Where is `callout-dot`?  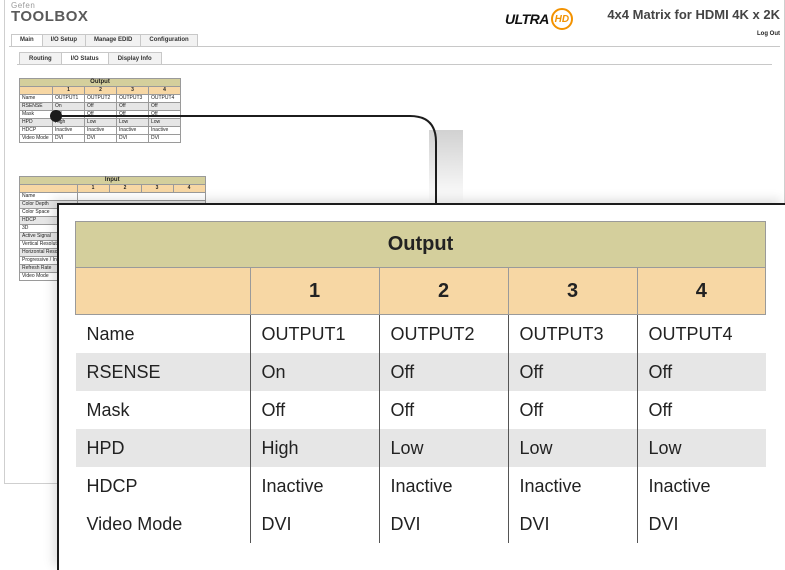 callout-dot is located at coordinates (56, 116).